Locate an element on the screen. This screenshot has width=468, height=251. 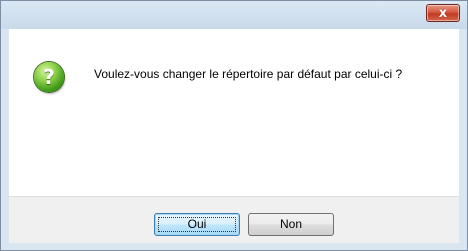
title-bar: x is located at coordinates (234, 15).